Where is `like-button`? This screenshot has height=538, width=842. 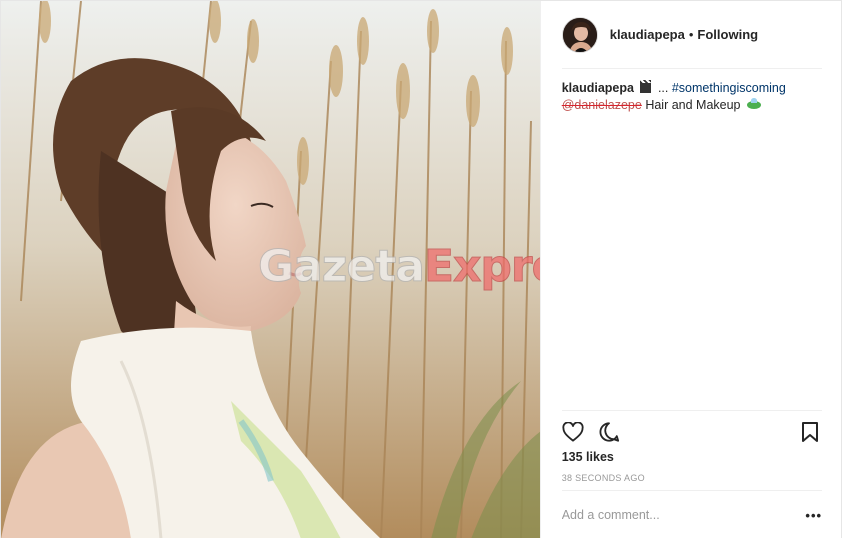 like-button is located at coordinates (573, 432).